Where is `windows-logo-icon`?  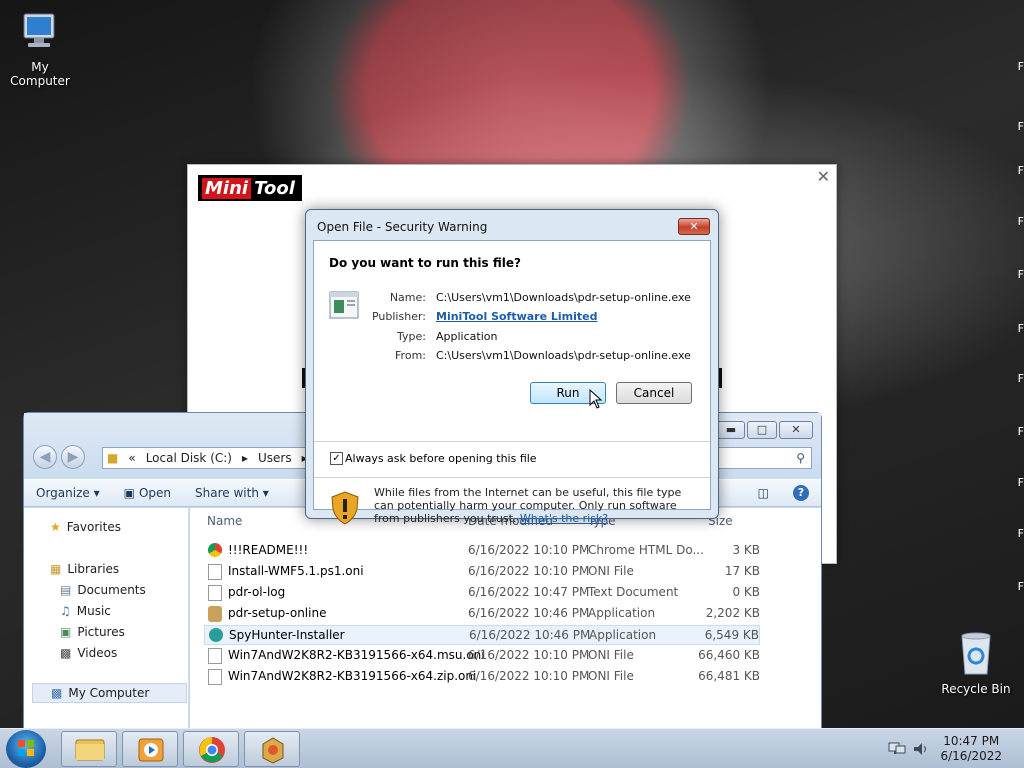 windows-logo-icon is located at coordinates (26, 748).